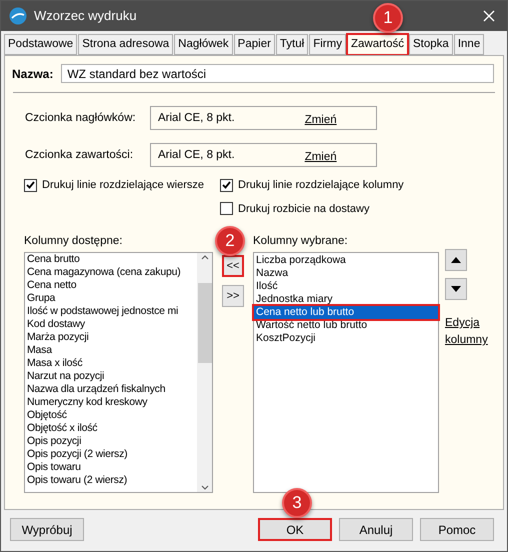 This screenshot has width=508, height=552. I want to click on list-item: Cena magazynowa (cena zakupu), so click(112, 273).